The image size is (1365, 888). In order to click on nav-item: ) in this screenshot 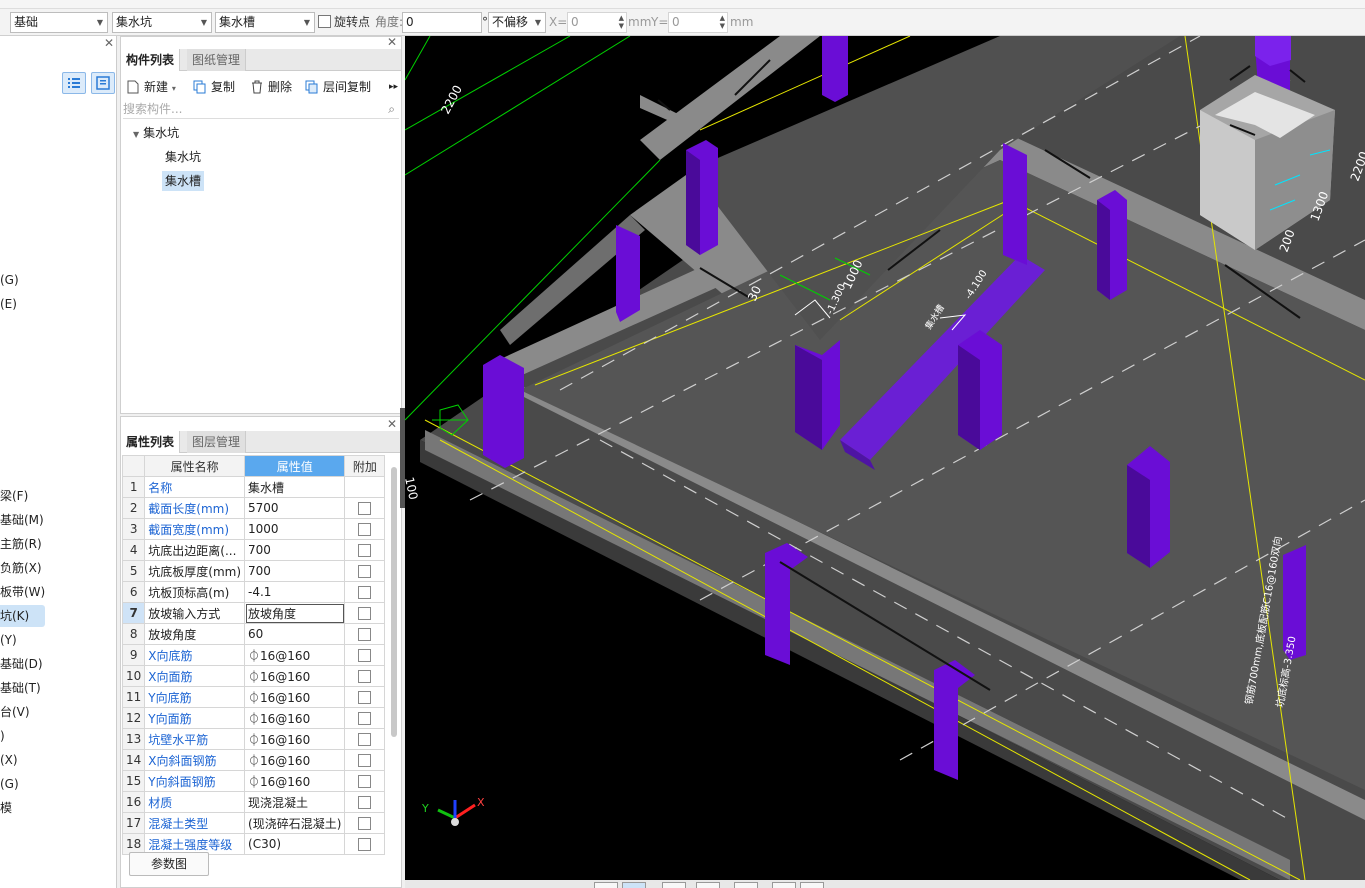, I will do `click(2, 736)`.